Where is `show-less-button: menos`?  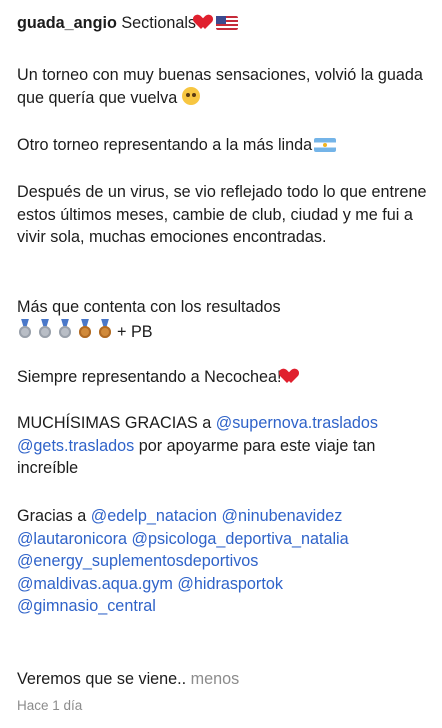
show-less-button: menos is located at coordinates (215, 679).